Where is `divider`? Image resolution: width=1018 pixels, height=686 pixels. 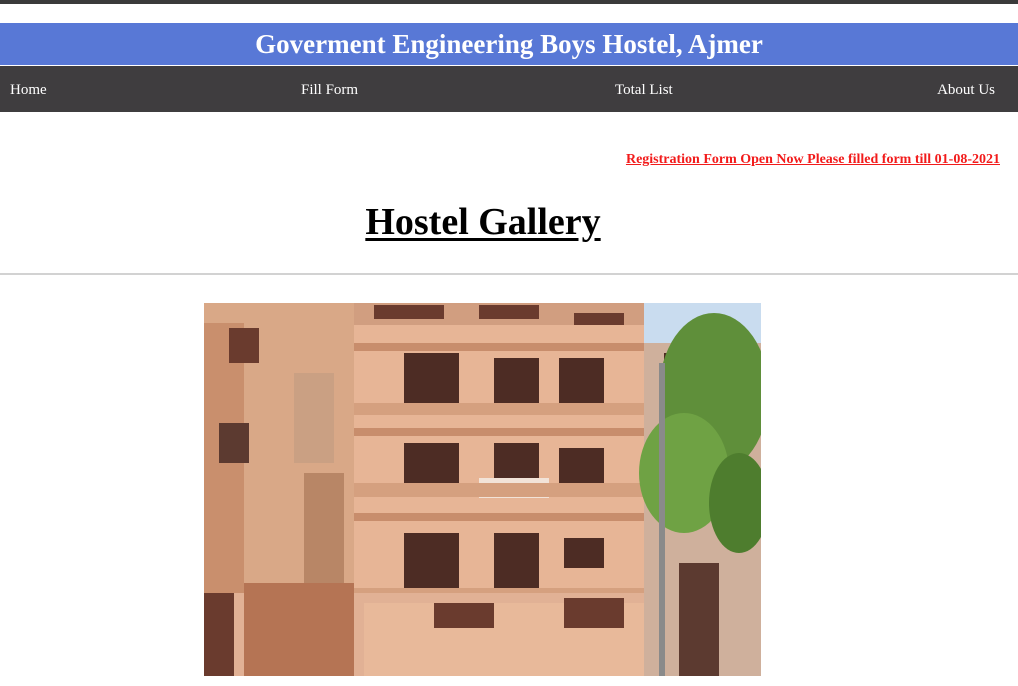
divider is located at coordinates (509, 274).